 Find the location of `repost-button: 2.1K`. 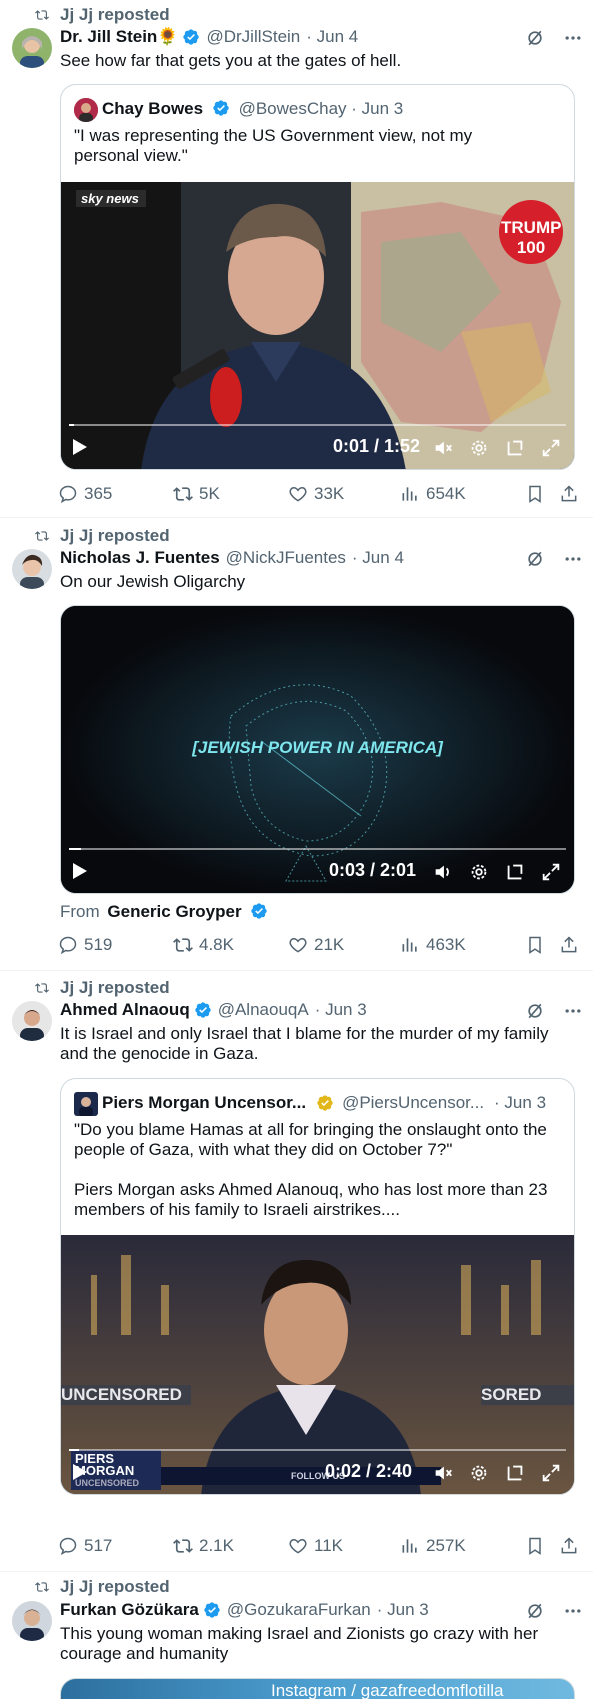

repost-button: 2.1K is located at coordinates (230, 1546).